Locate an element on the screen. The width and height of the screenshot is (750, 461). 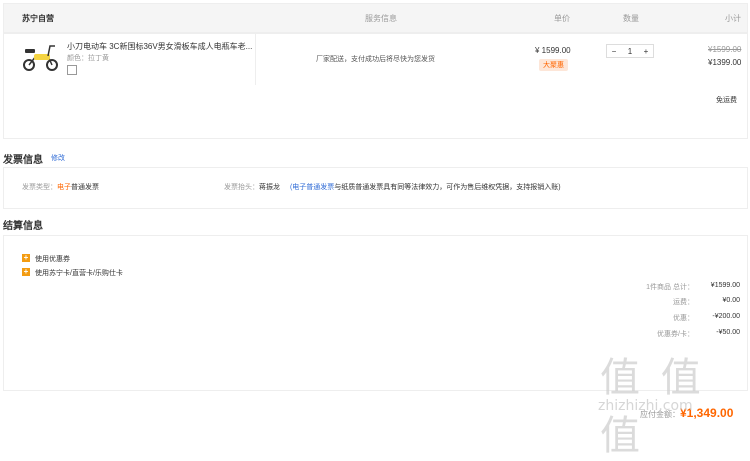
quantity-stepper: − 1 + is located at coordinates (630, 51).